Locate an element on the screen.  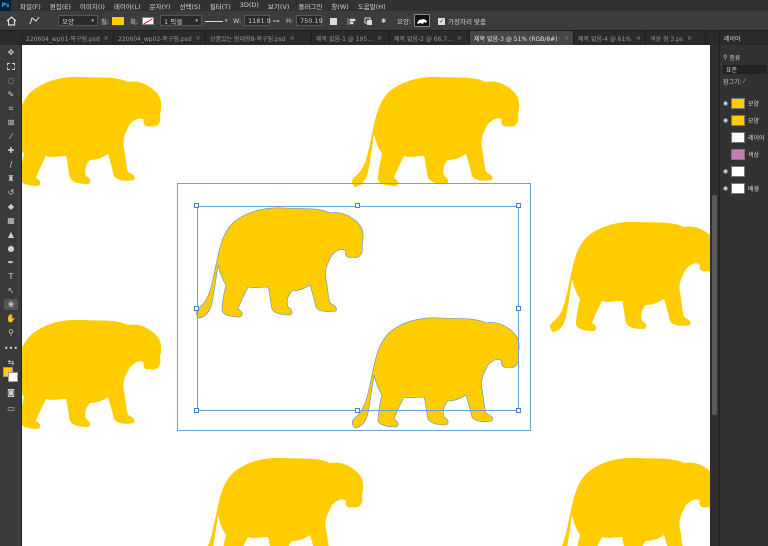
document-tab: 제목 없음-3 @ 51% (RGB/8#) * × is located at coordinates (522, 38).